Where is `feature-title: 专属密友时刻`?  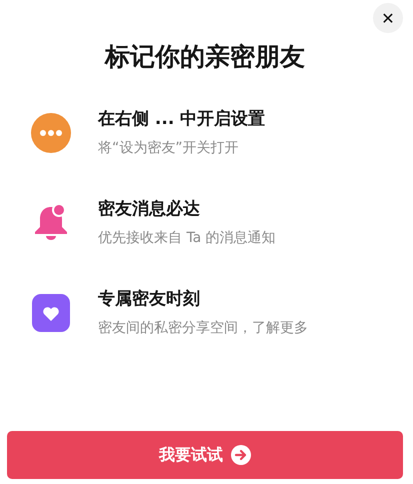 feature-title: 专属密友时刻 is located at coordinates (149, 299).